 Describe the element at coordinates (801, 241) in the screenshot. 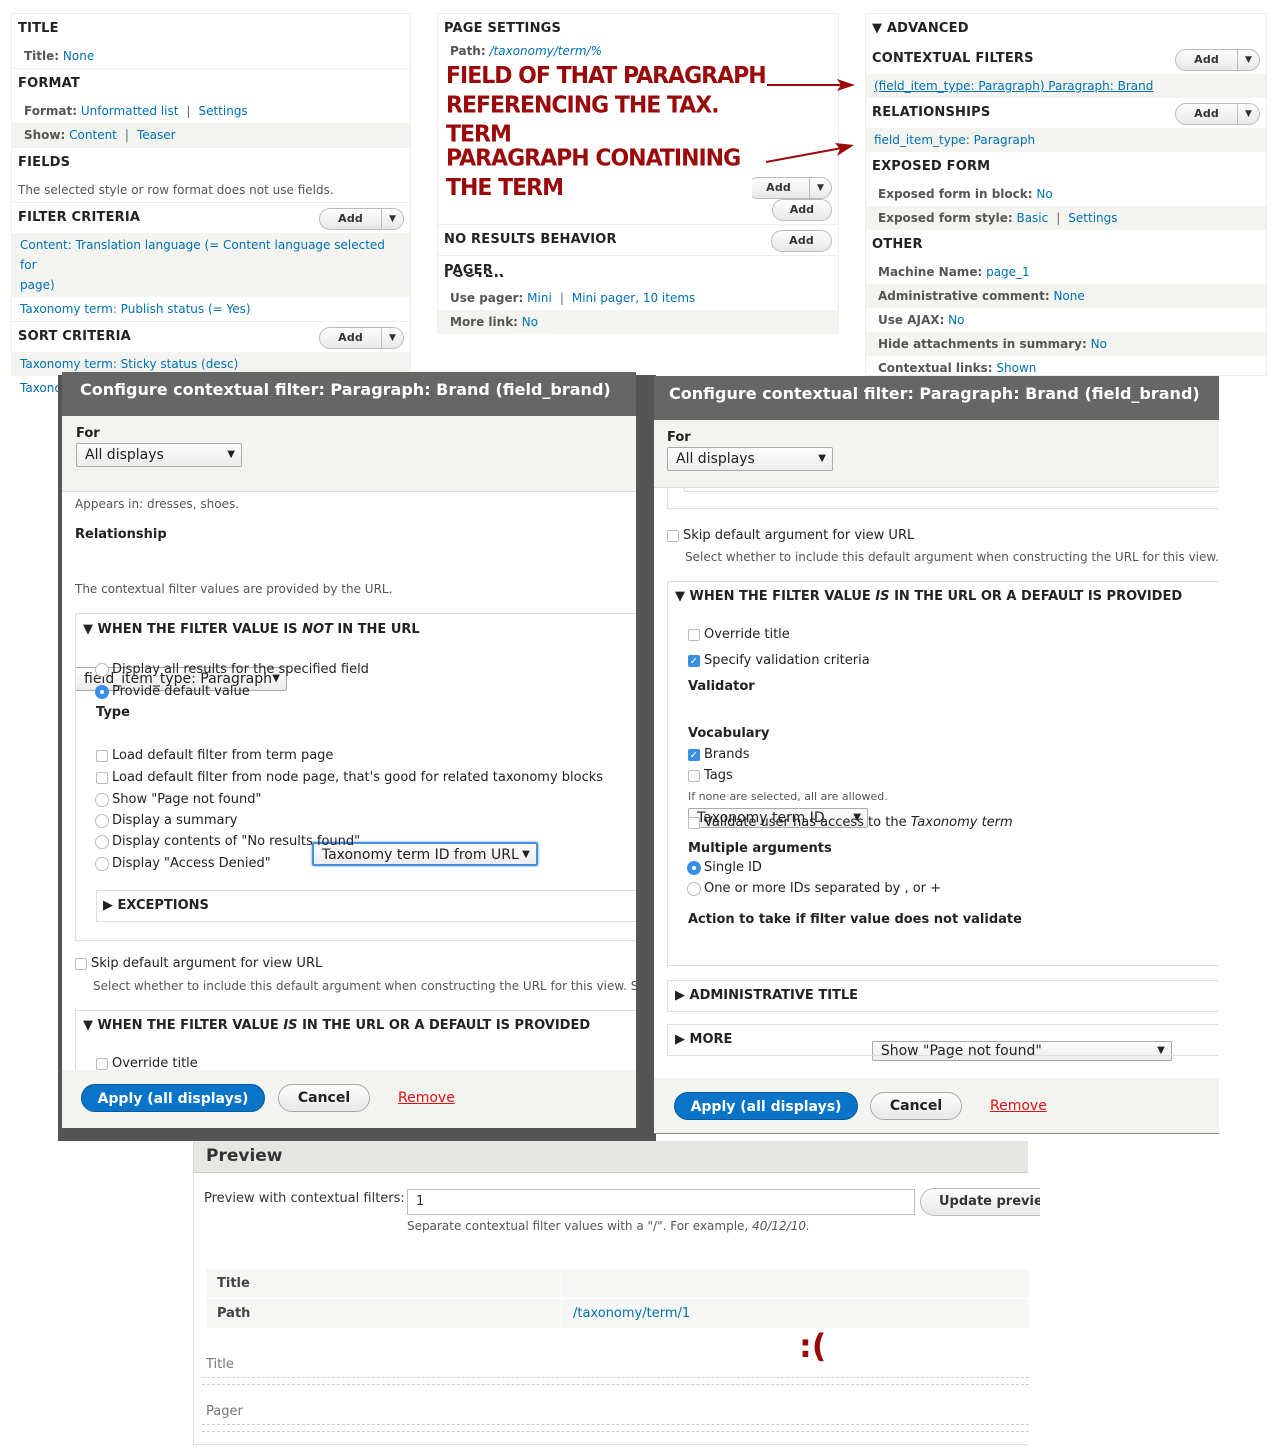

I see `no-results-add-button: Add` at that location.